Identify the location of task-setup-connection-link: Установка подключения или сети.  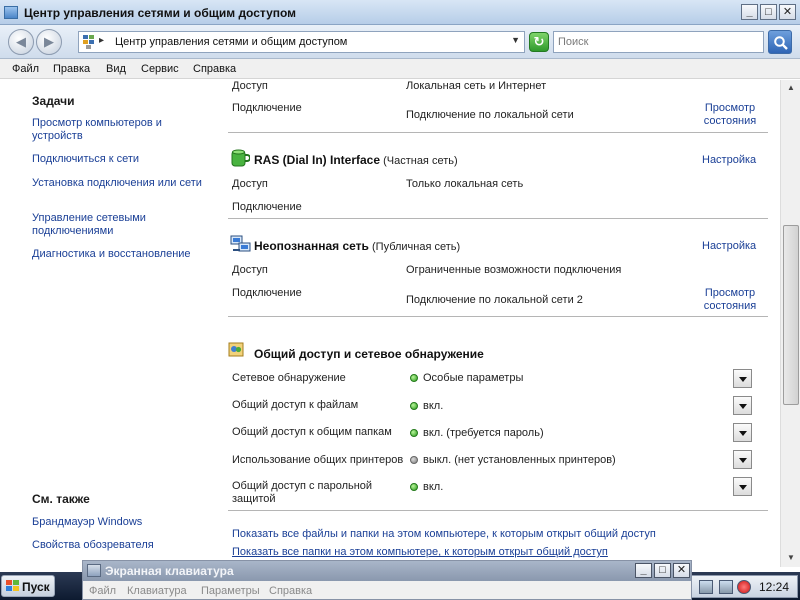
(122, 183).